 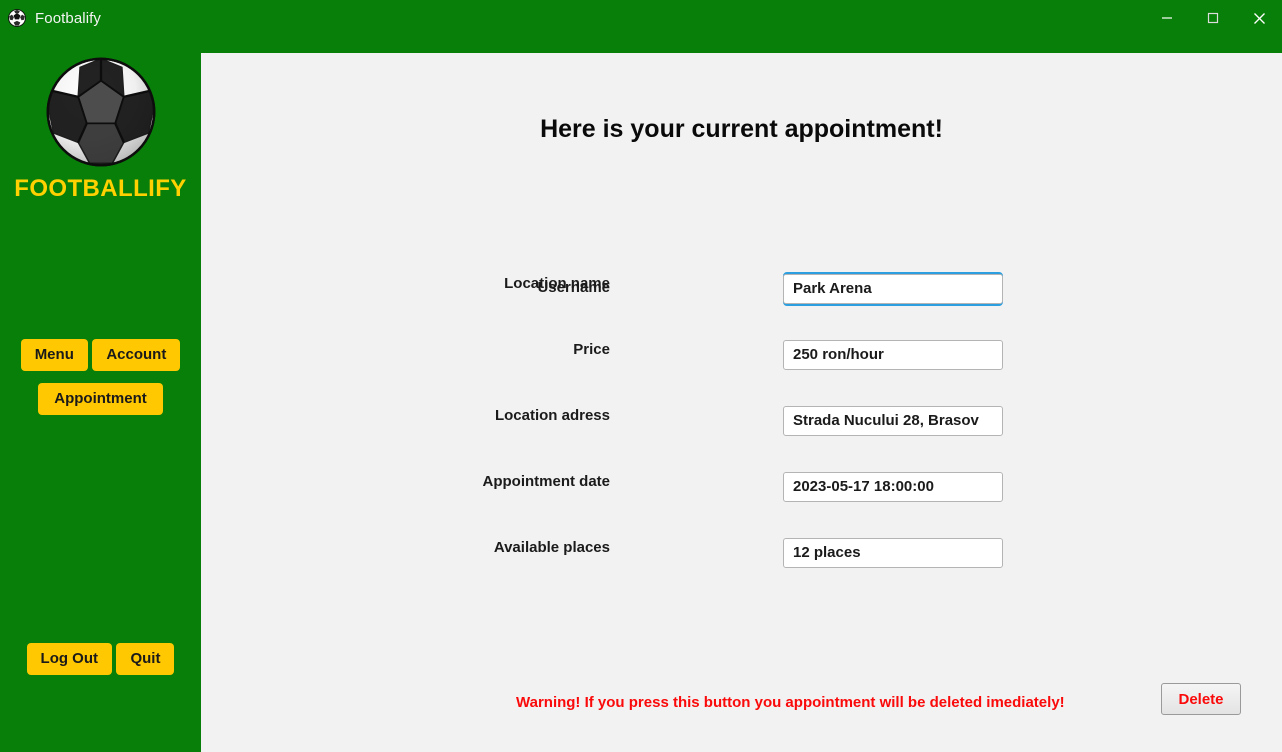 I want to click on quit-button: Quit, so click(x=145, y=659).